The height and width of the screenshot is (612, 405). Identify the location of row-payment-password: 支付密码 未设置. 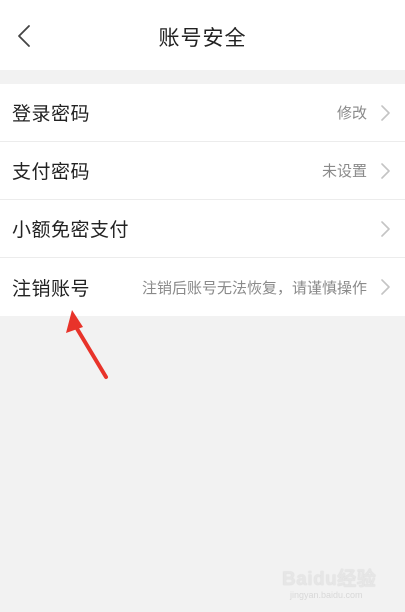
(202, 171).